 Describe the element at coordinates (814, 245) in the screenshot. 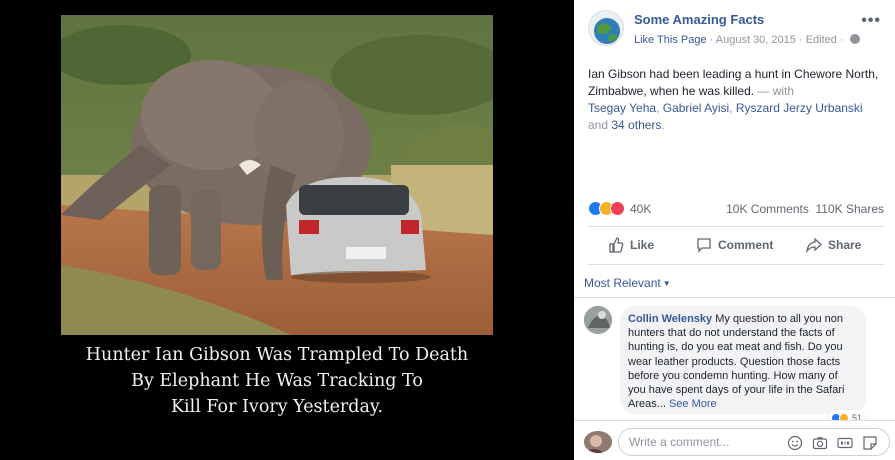

I see `share-arrow-icon` at that location.